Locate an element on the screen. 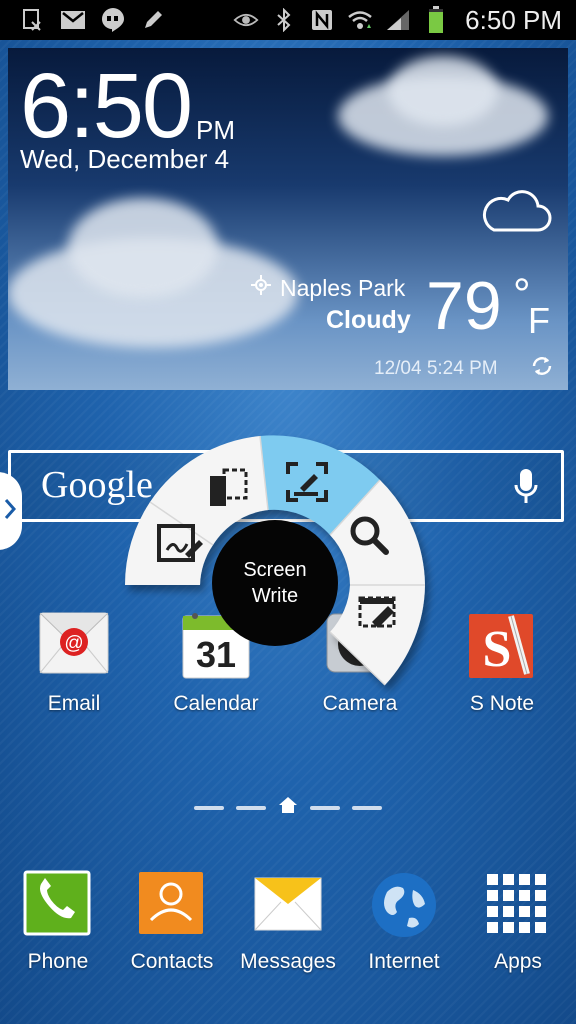  page-indicator is located at coordinates (288, 807).